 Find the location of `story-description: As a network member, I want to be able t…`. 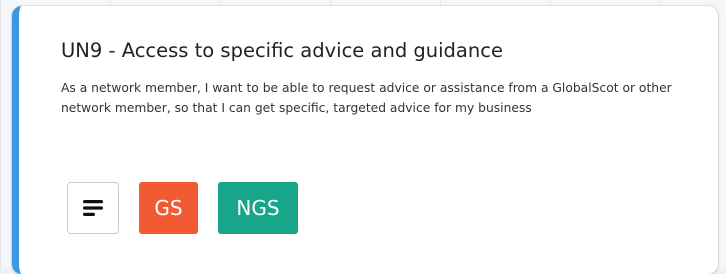

story-description: As a network member, I want to be able t… is located at coordinates (366, 98).